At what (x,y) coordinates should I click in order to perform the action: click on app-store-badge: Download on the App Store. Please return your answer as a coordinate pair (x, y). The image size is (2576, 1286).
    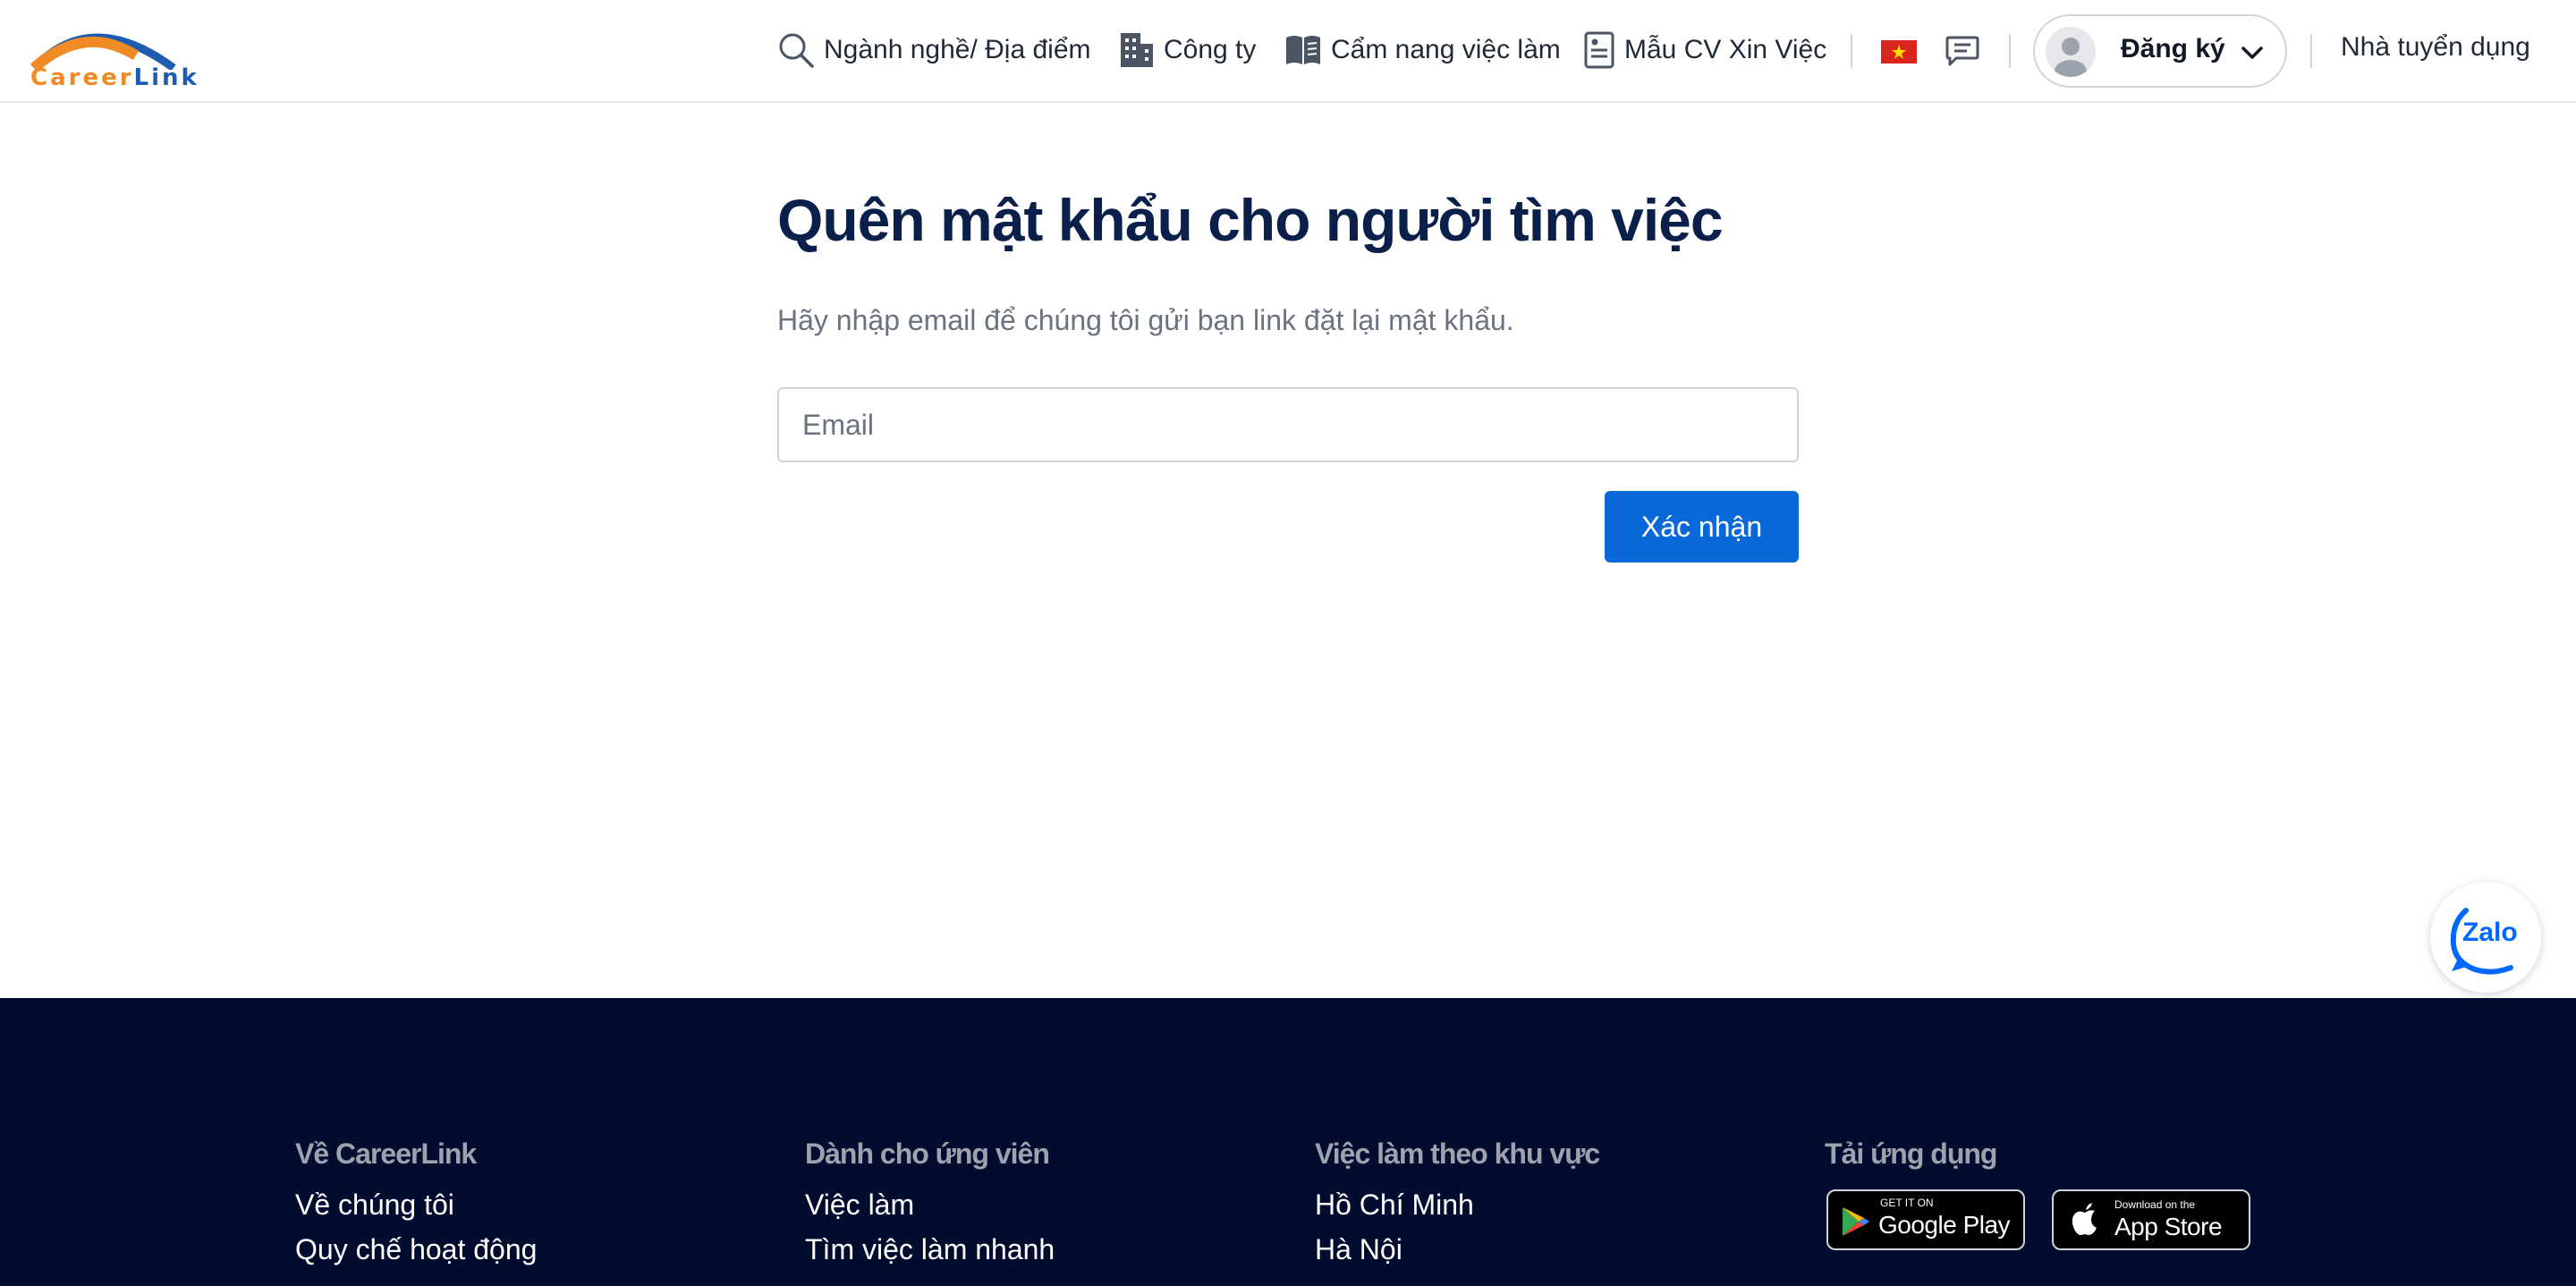
    Looking at the image, I should click on (2151, 1219).